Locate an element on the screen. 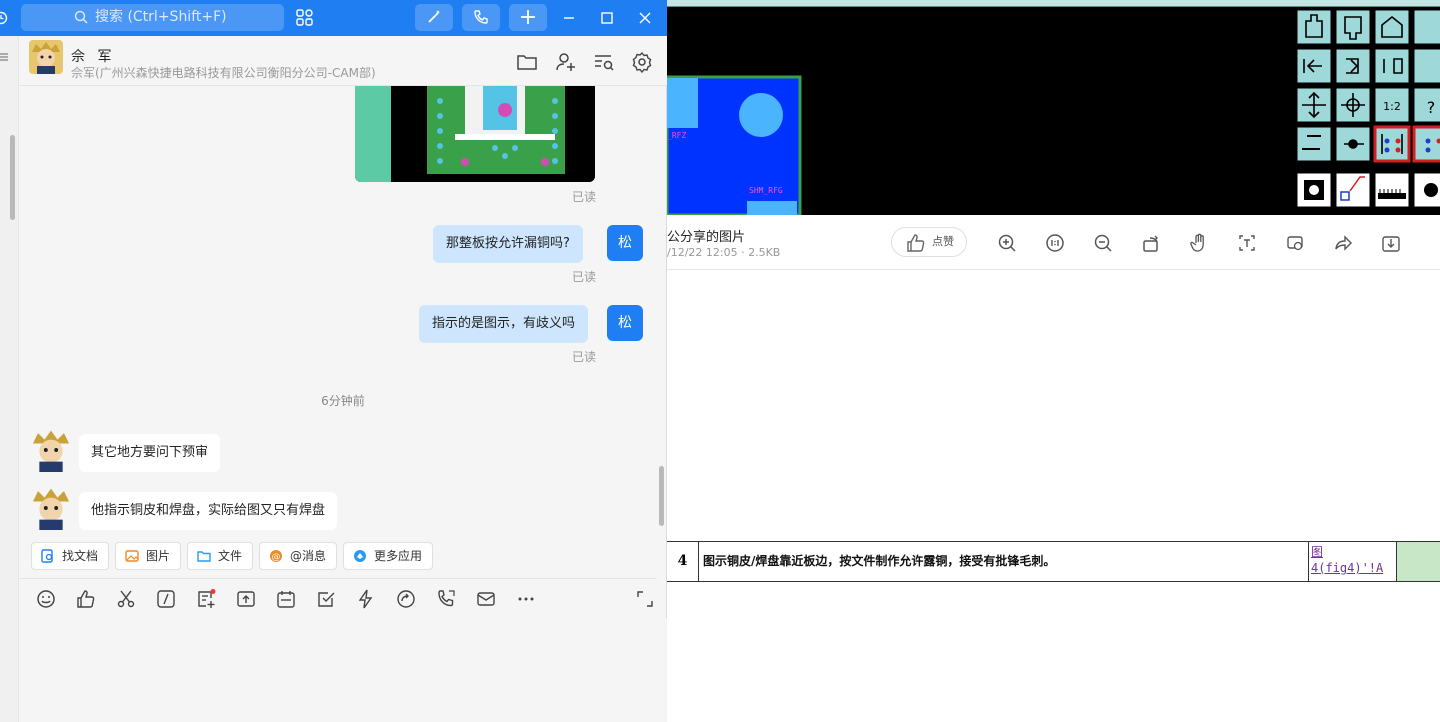 This screenshot has width=1440, height=722. search-input: 搜索 (Ctrl+Shift+F) is located at coordinates (152, 17).